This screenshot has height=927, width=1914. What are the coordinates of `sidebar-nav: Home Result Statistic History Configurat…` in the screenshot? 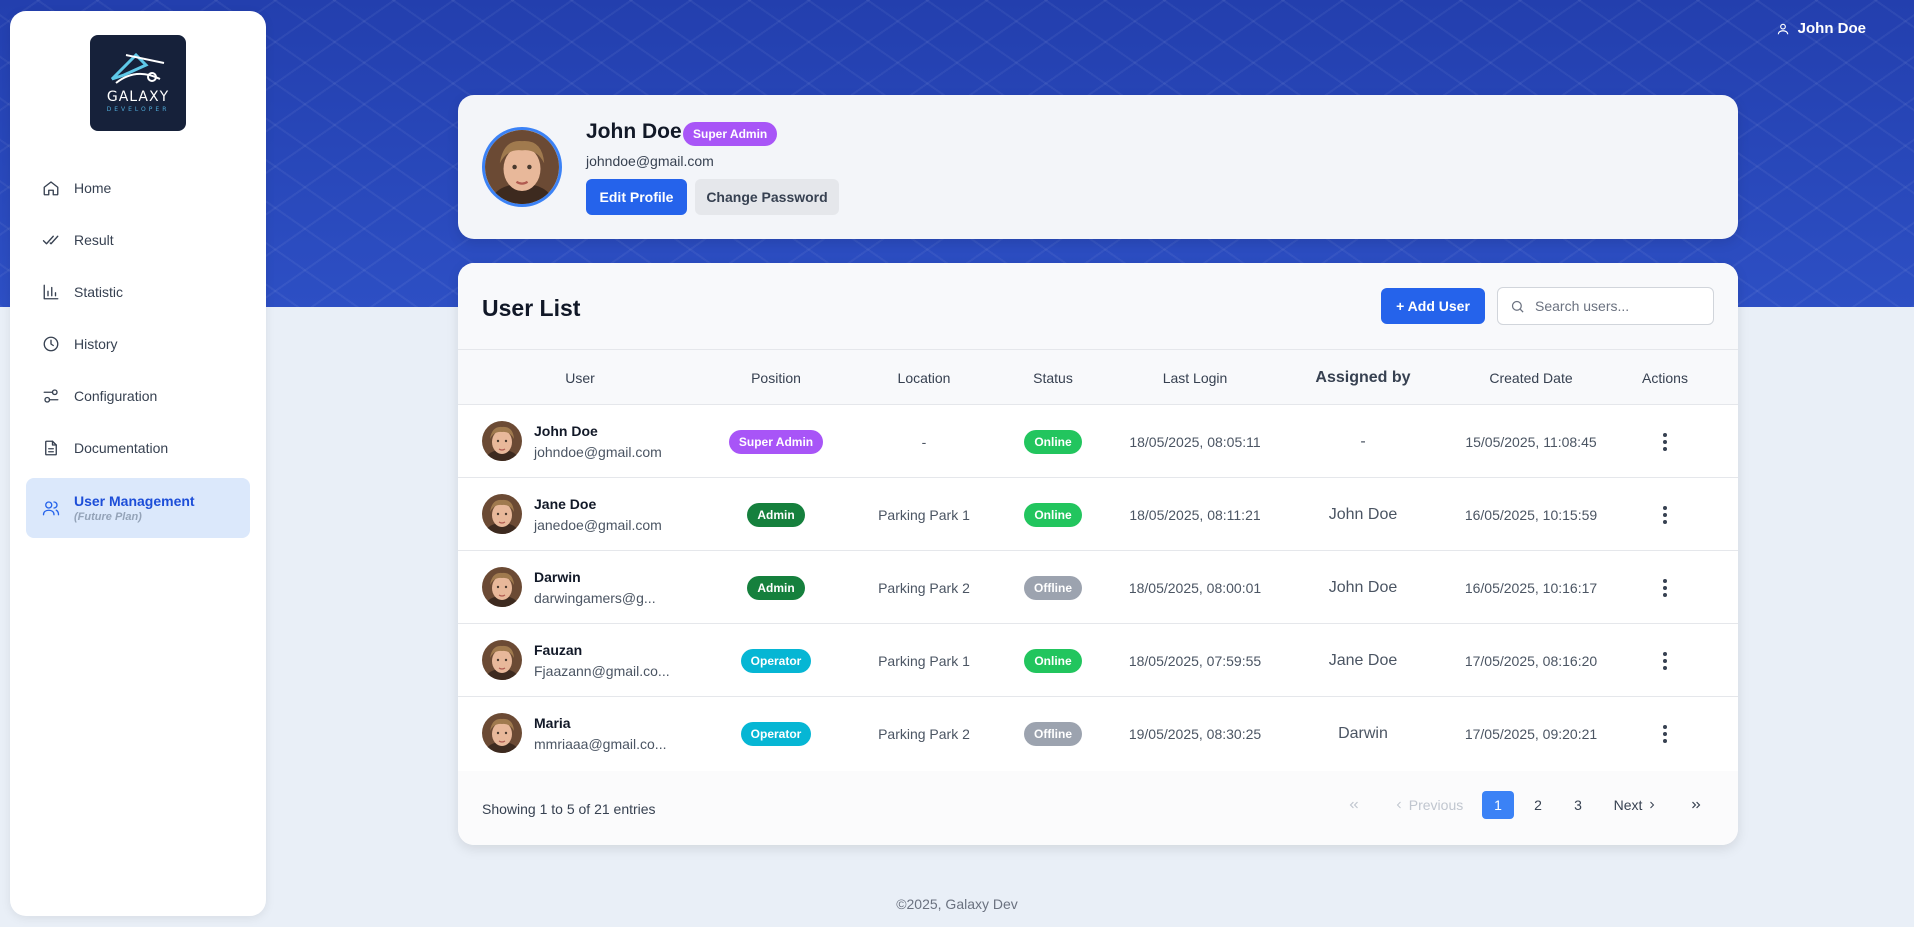 It's located at (138, 350).